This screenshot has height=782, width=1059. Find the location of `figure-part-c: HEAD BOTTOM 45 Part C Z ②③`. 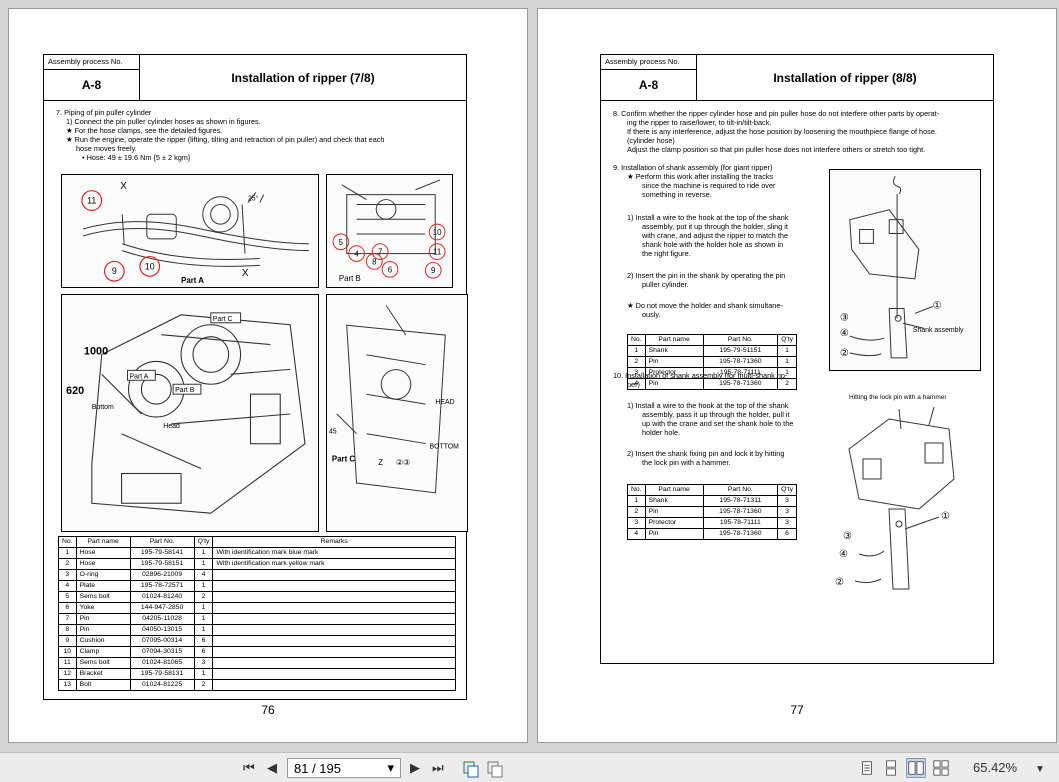

figure-part-c: HEAD BOTTOM 45 Part C Z ②③ is located at coordinates (397, 413).